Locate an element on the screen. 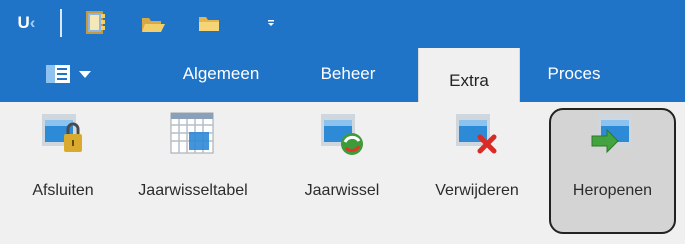 The height and width of the screenshot is (244, 685). application-menu-button is located at coordinates (68, 74).